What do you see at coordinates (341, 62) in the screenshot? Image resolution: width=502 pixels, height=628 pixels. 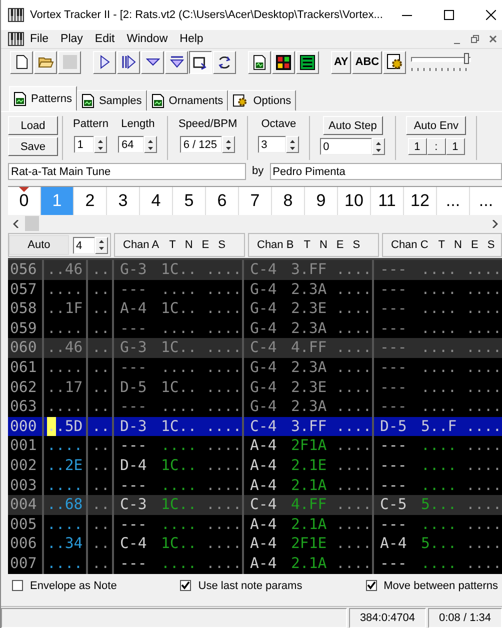 I see `toolbar-button: AY` at bounding box center [341, 62].